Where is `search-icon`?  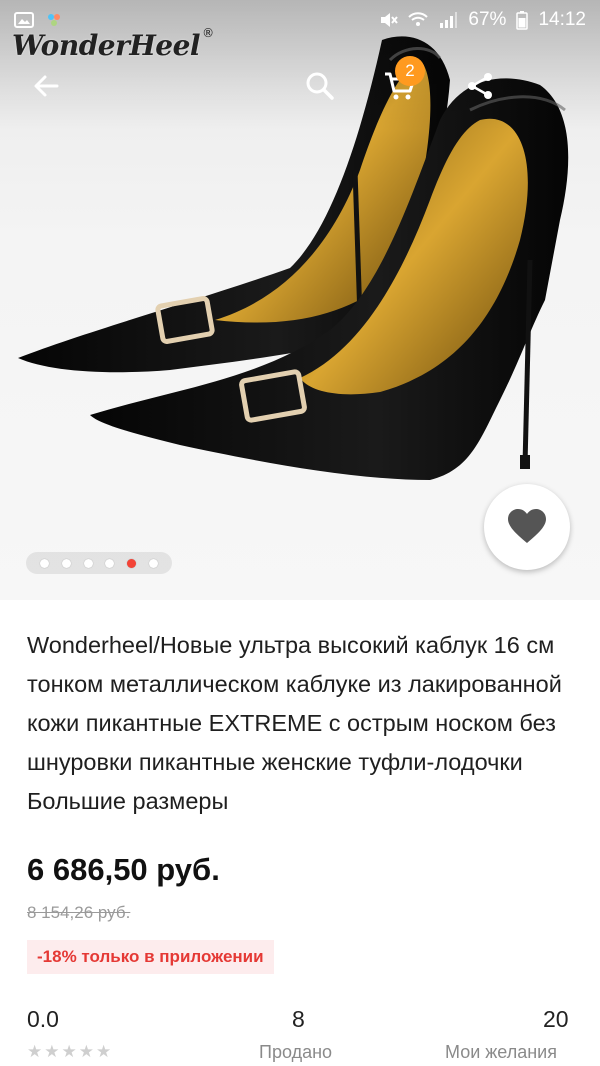 search-icon is located at coordinates (320, 86).